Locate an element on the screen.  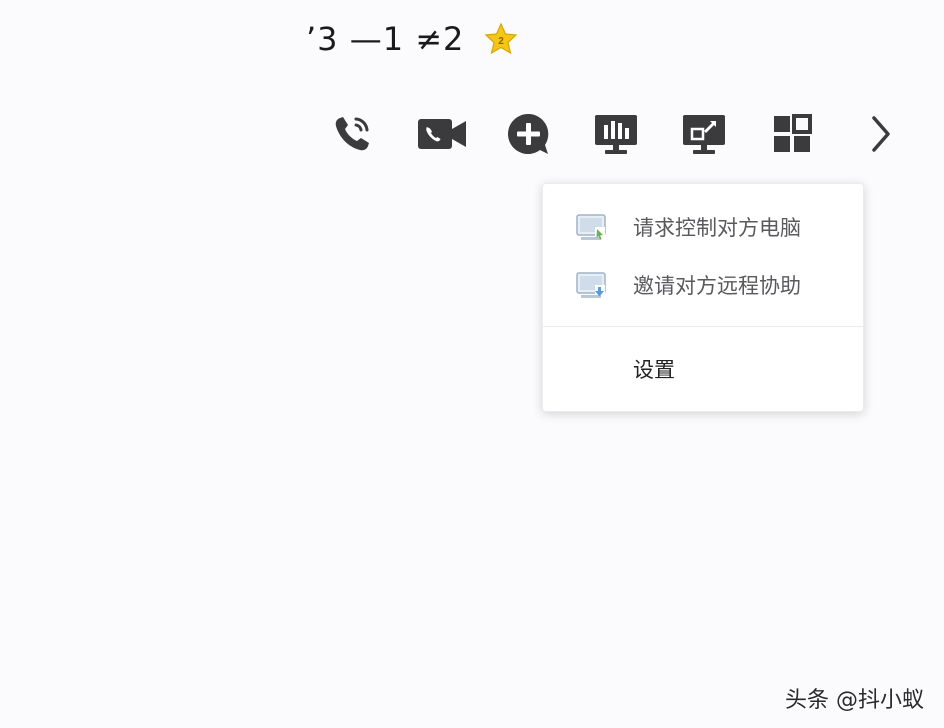
chevron-right-icon is located at coordinates (880, 134).